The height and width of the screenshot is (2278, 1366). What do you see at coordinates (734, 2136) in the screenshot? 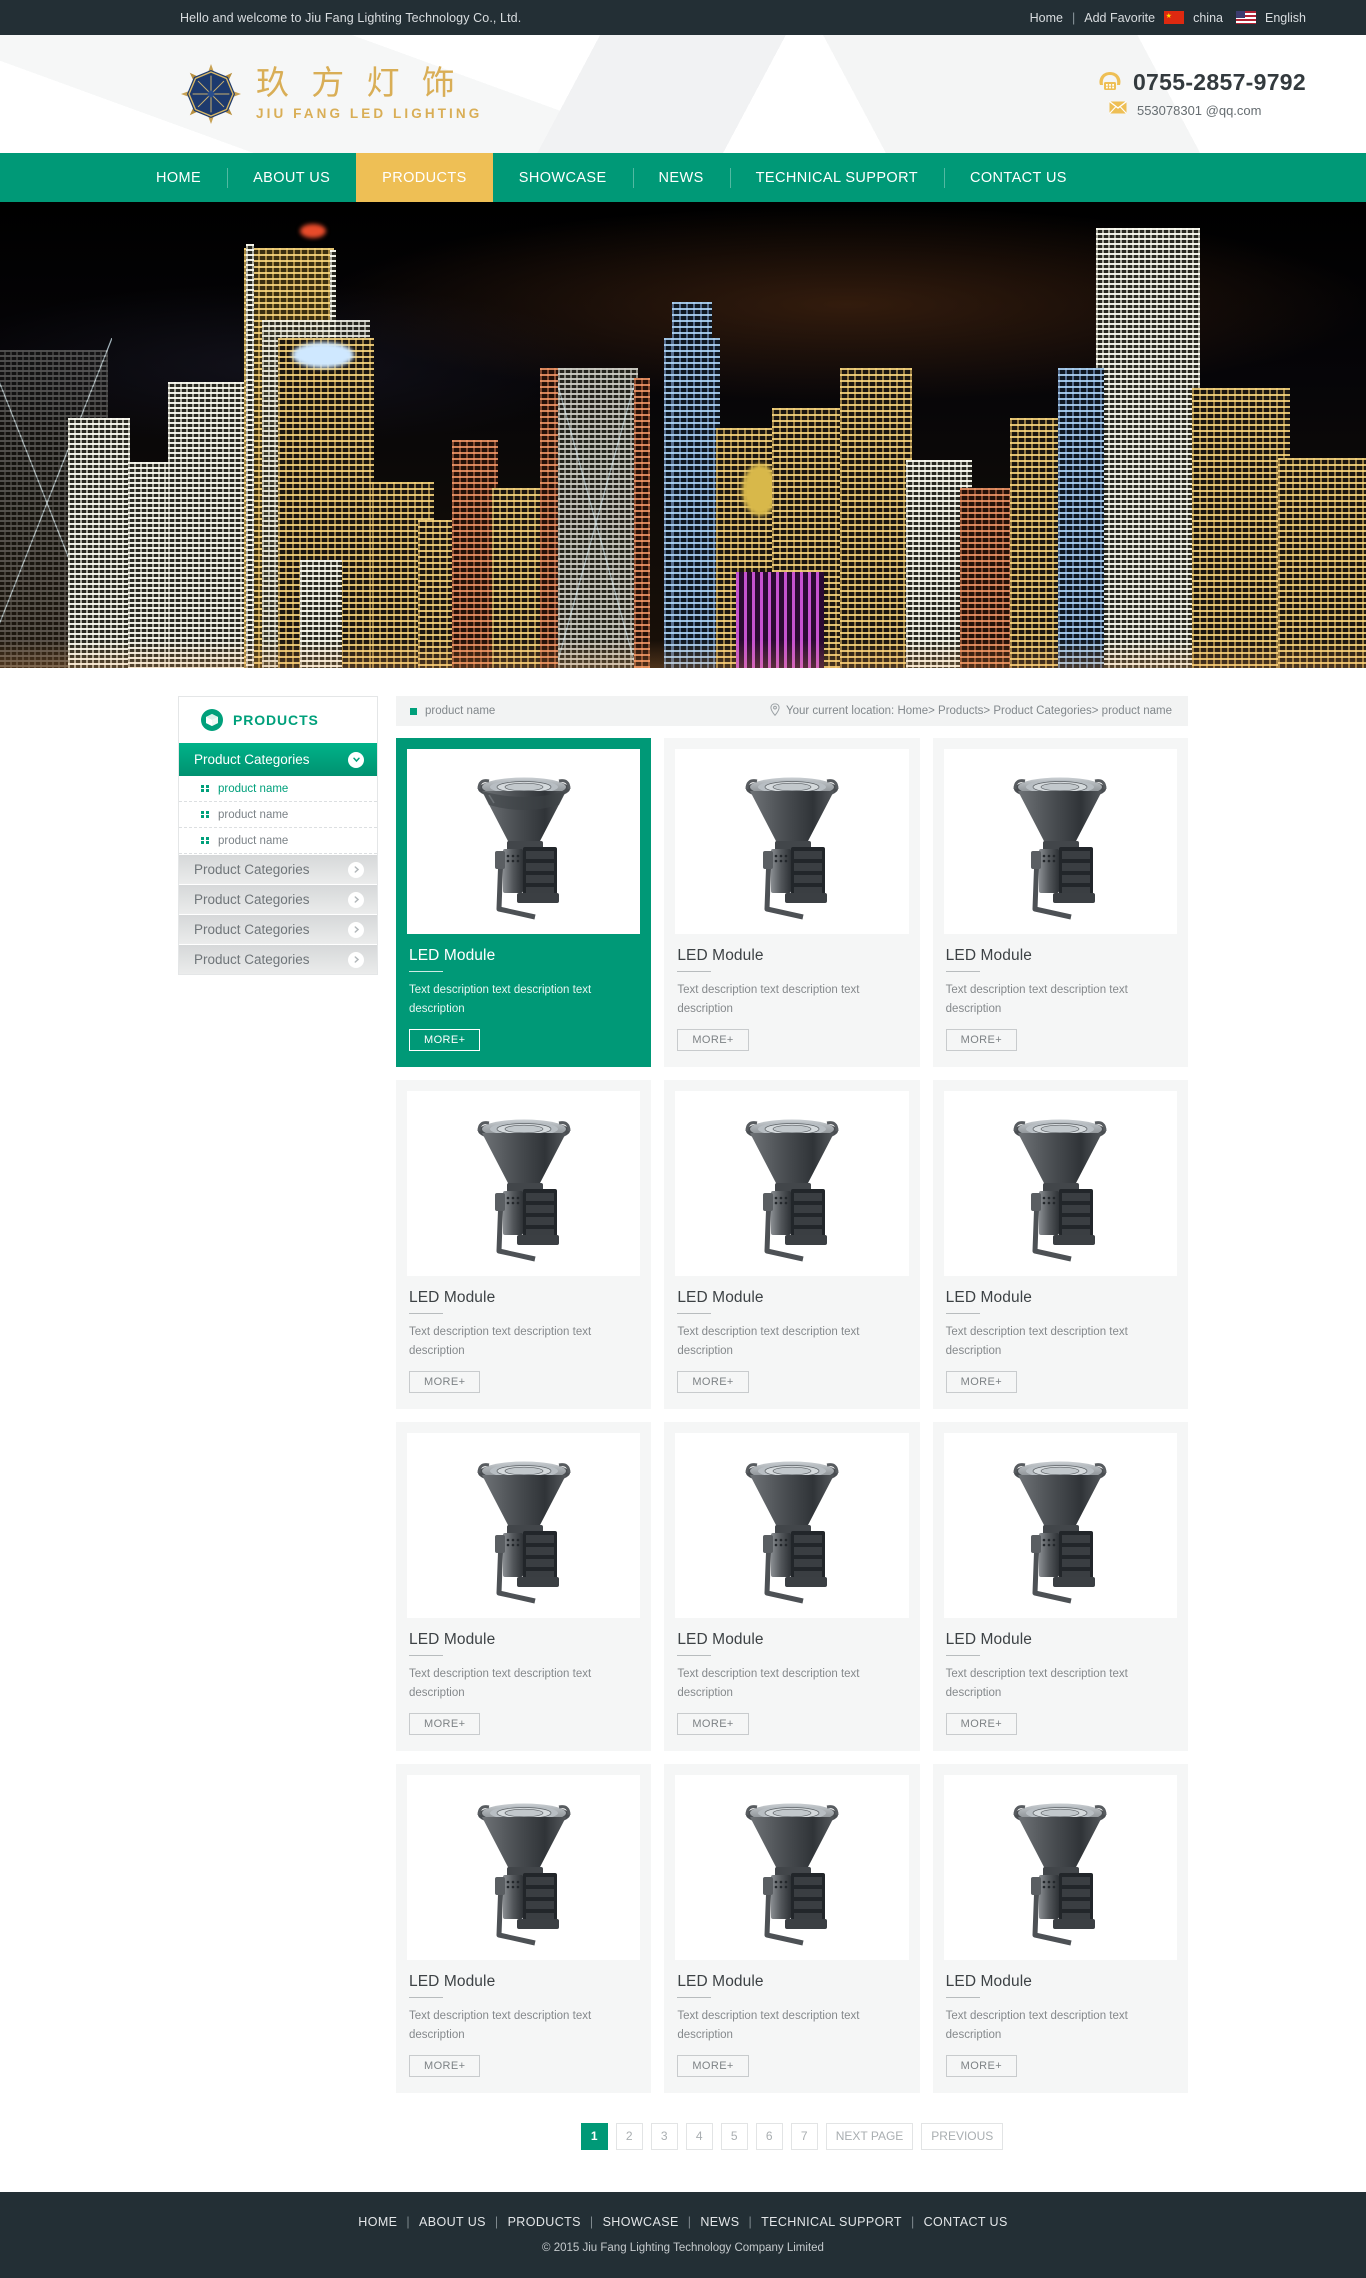
I see `page-button-5: 5` at bounding box center [734, 2136].